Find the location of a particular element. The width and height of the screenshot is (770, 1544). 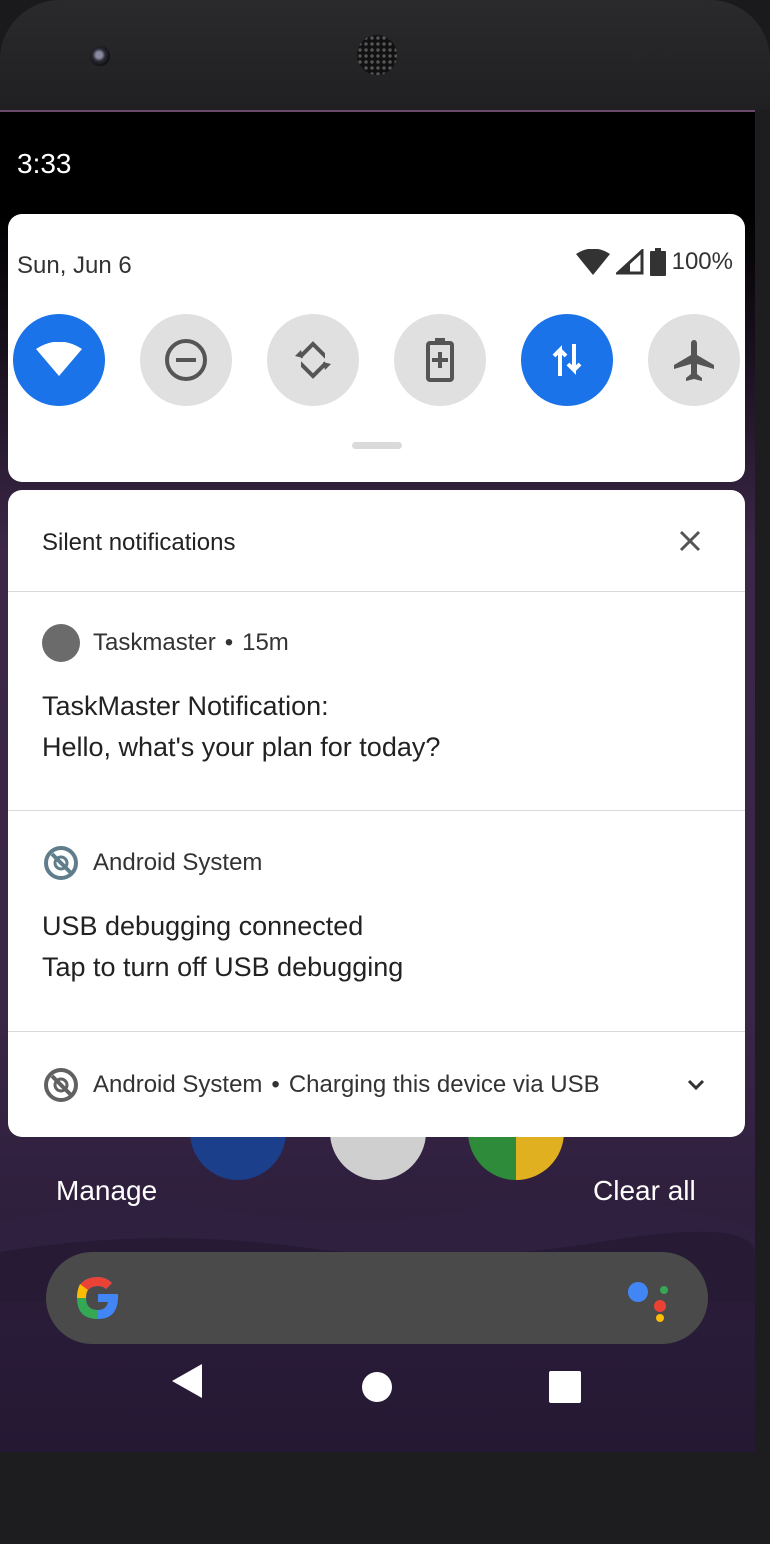

tile-battery-saver is located at coordinates (440, 360).